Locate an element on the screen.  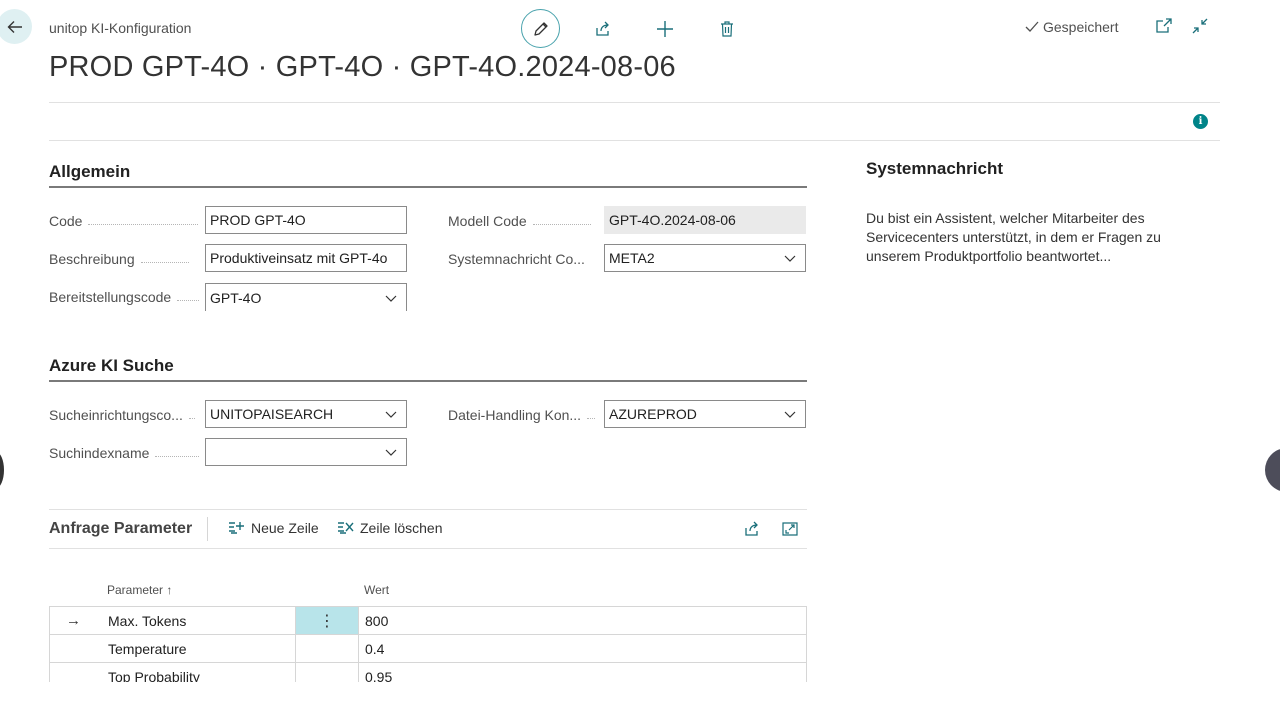
saved-status: Gespeichert is located at coordinates (1071, 27).